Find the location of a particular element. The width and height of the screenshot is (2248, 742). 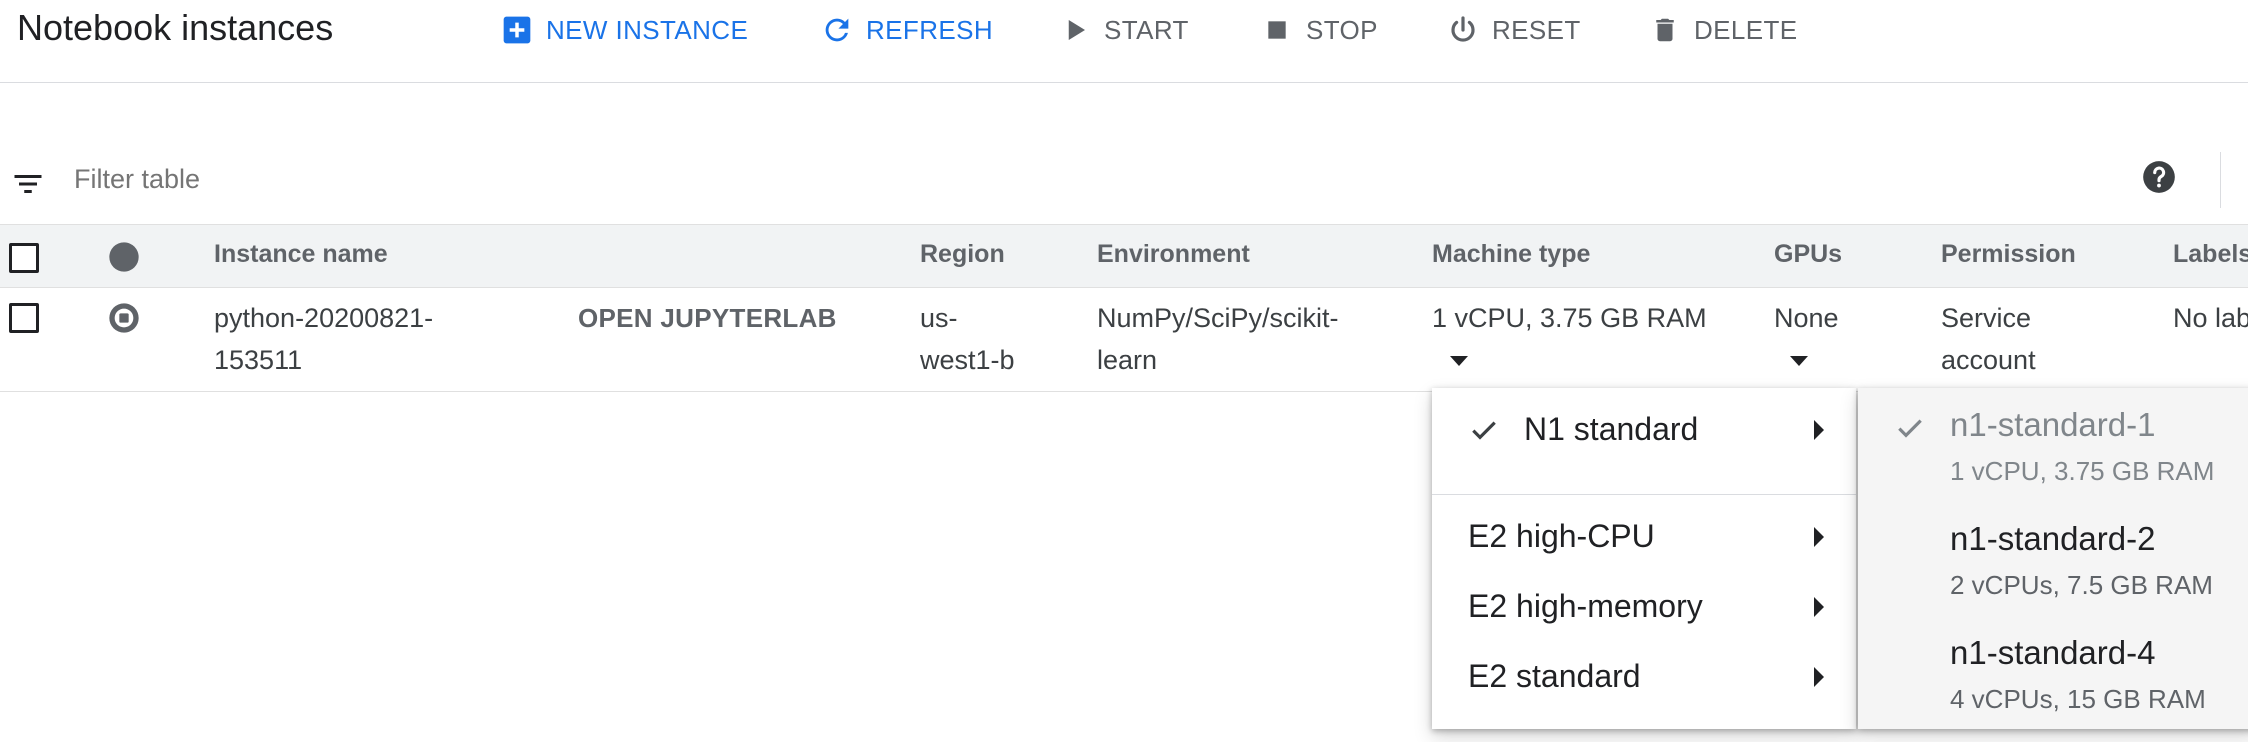

machine-type-dropdown-caret is located at coordinates (1459, 361).